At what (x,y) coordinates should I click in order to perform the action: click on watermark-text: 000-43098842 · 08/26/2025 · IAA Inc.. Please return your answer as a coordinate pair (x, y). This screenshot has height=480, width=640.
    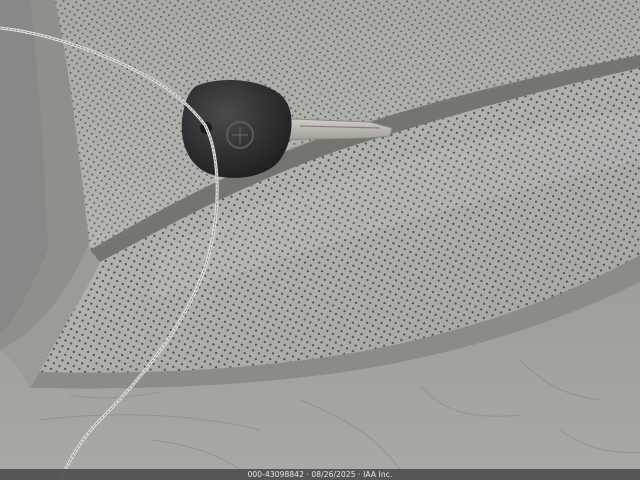
    Looking at the image, I should click on (320, 474).